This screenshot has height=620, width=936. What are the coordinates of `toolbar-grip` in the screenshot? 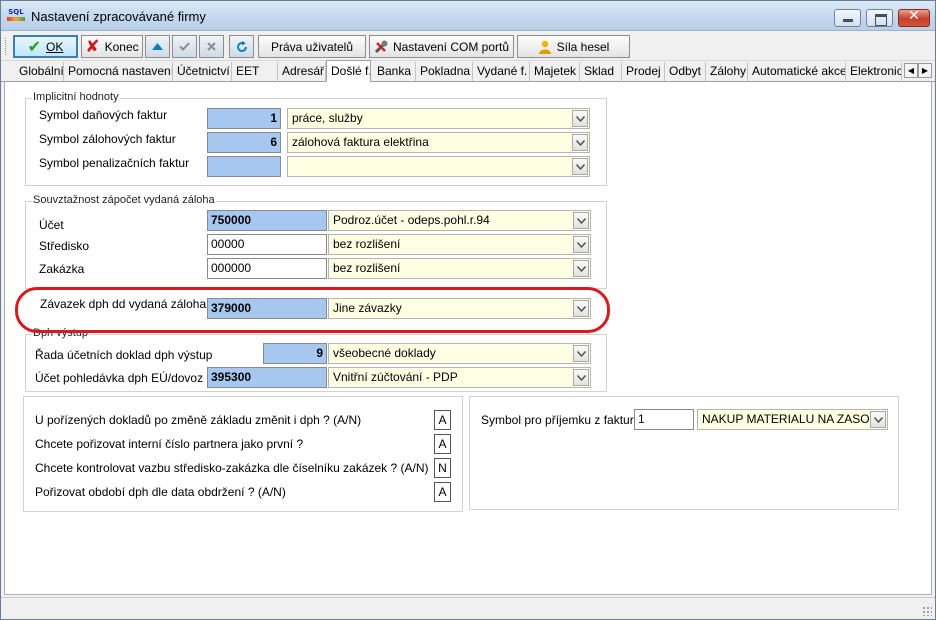 It's located at (6, 46).